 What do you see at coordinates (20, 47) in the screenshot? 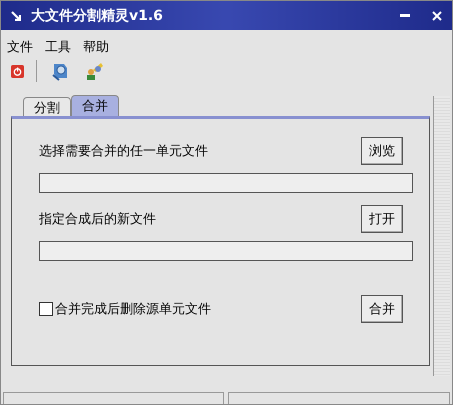
I see `menu-item: 文件` at bounding box center [20, 47].